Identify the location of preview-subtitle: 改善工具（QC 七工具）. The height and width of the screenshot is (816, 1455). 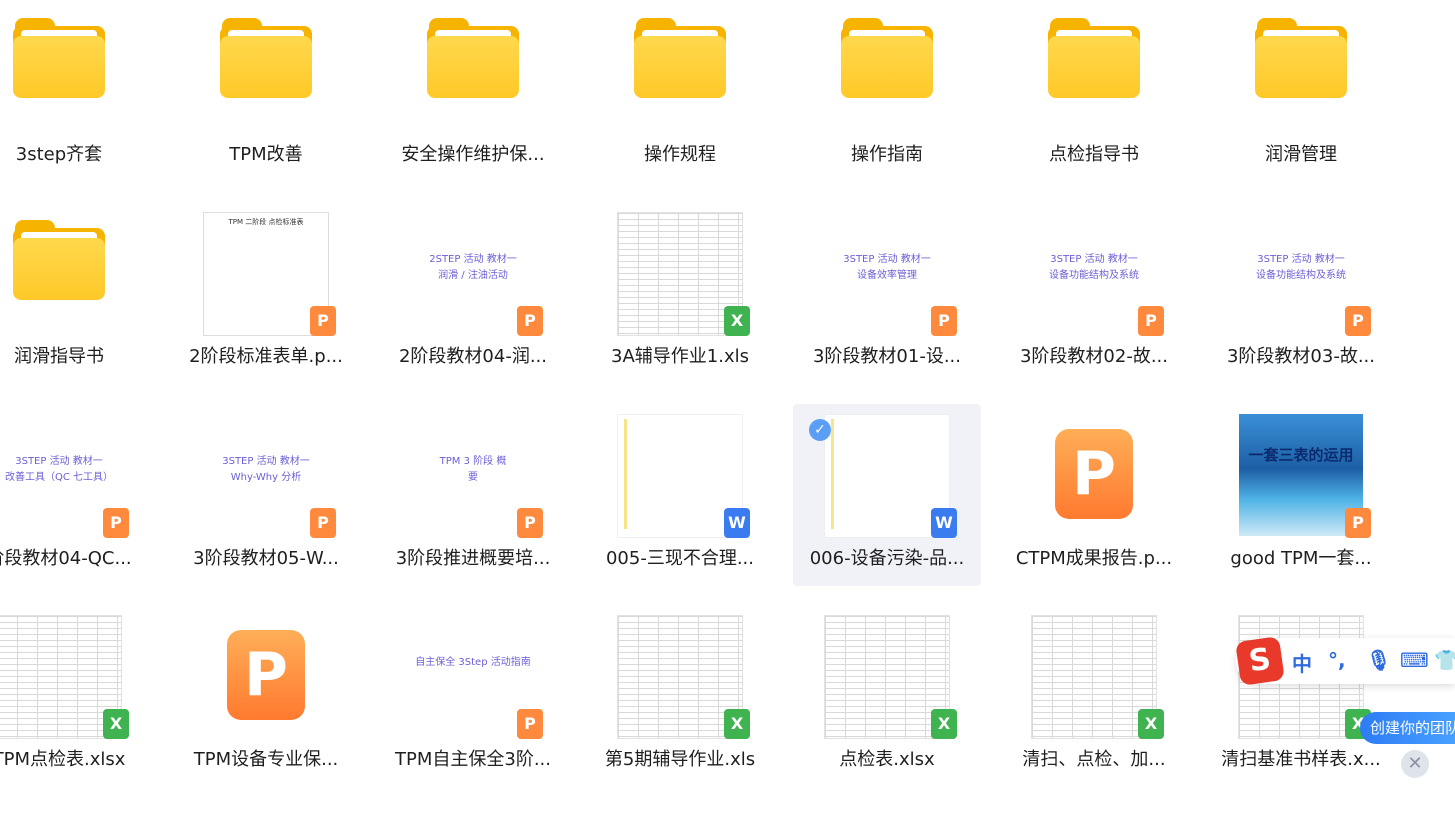
(59, 477).